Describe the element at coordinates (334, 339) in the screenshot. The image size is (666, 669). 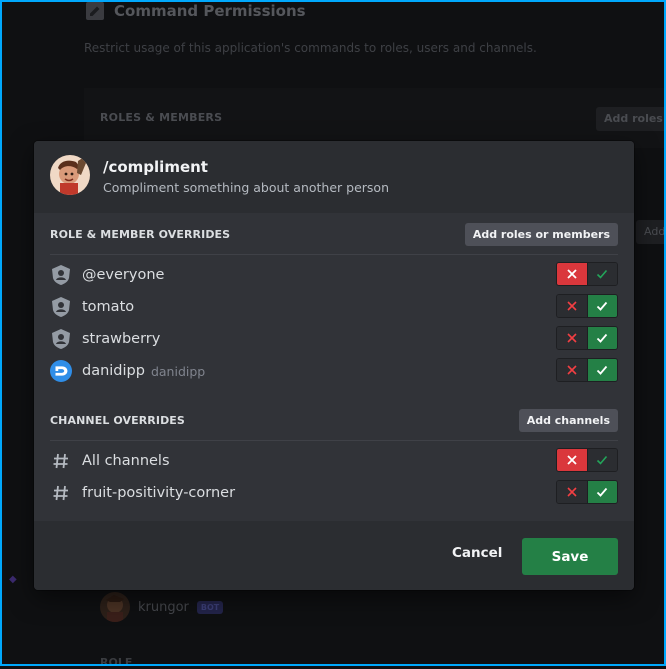
I see `override-row-strawberry: strawberry` at that location.